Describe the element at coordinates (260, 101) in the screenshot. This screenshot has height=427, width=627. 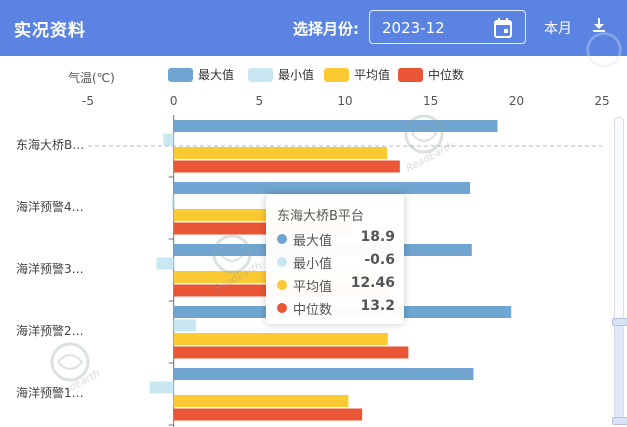
I see `x-tick-label: 5` at that location.